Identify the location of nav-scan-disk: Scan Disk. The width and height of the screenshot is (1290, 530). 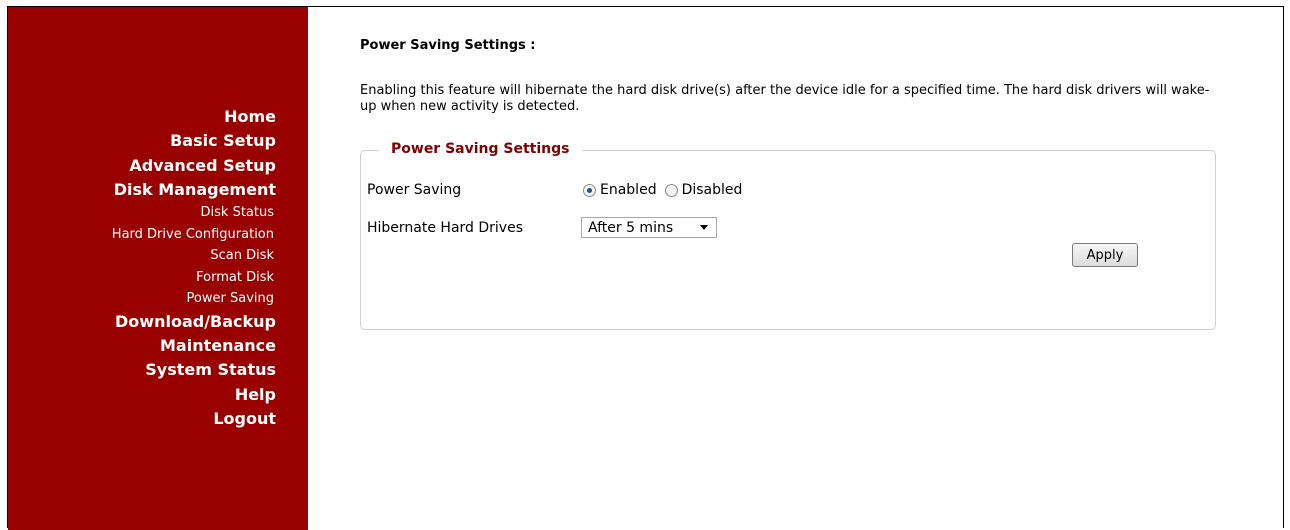
(193, 256).